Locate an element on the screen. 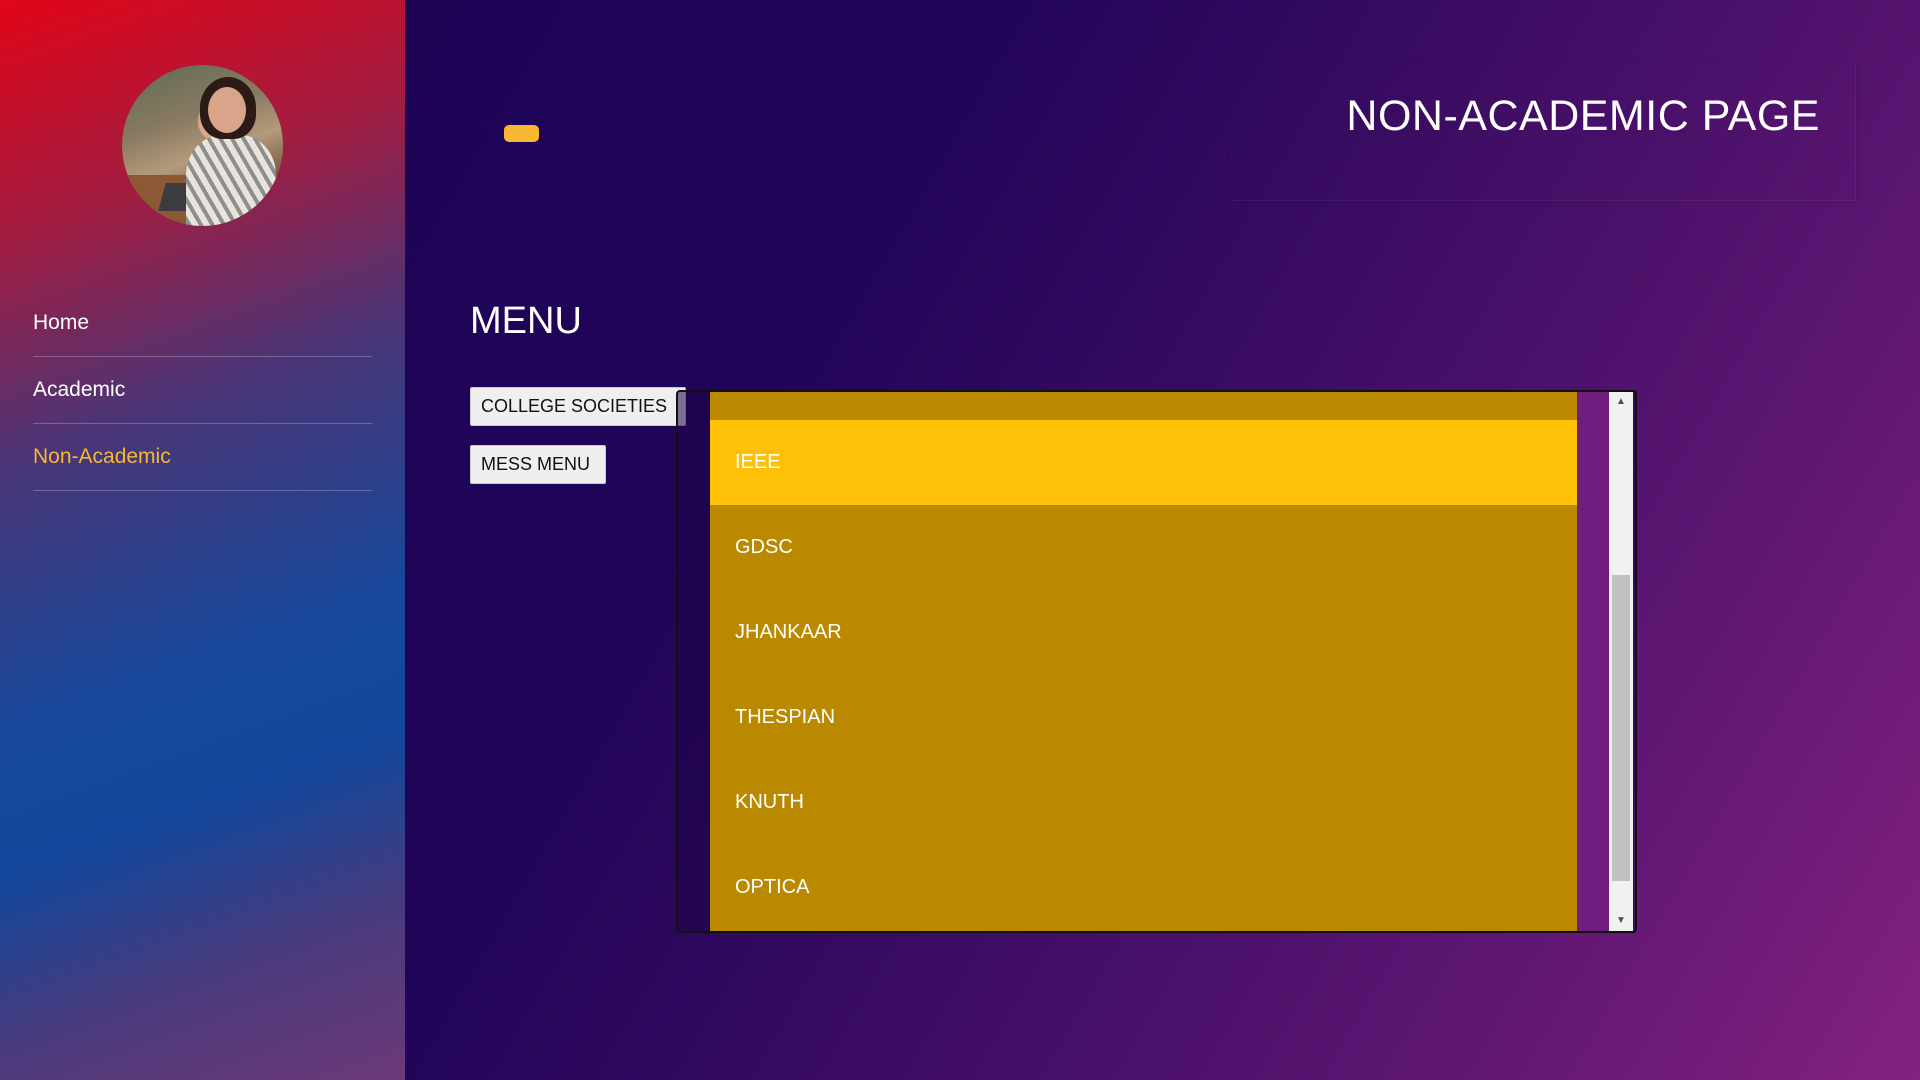 This screenshot has height=1080, width=1920. chevron-down-icon: ▼ is located at coordinates (1621, 921).